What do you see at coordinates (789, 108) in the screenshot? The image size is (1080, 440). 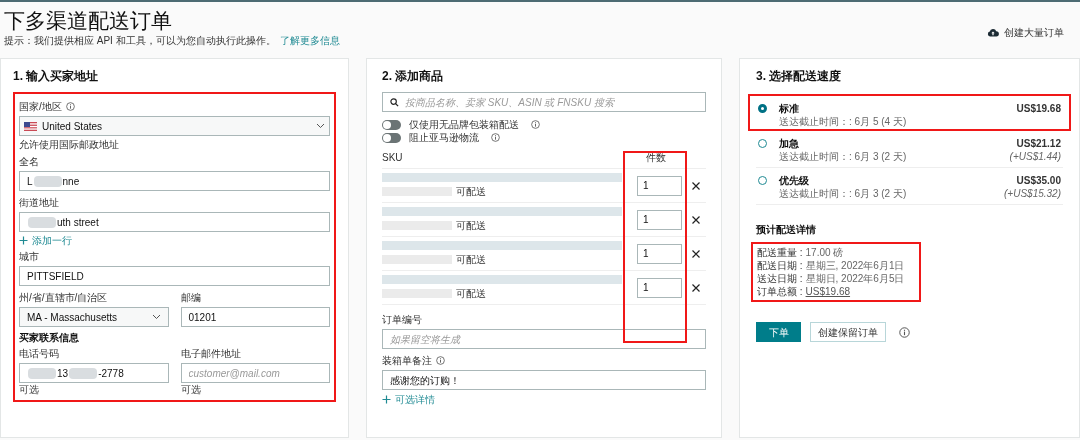 I see `option-name: 标准` at bounding box center [789, 108].